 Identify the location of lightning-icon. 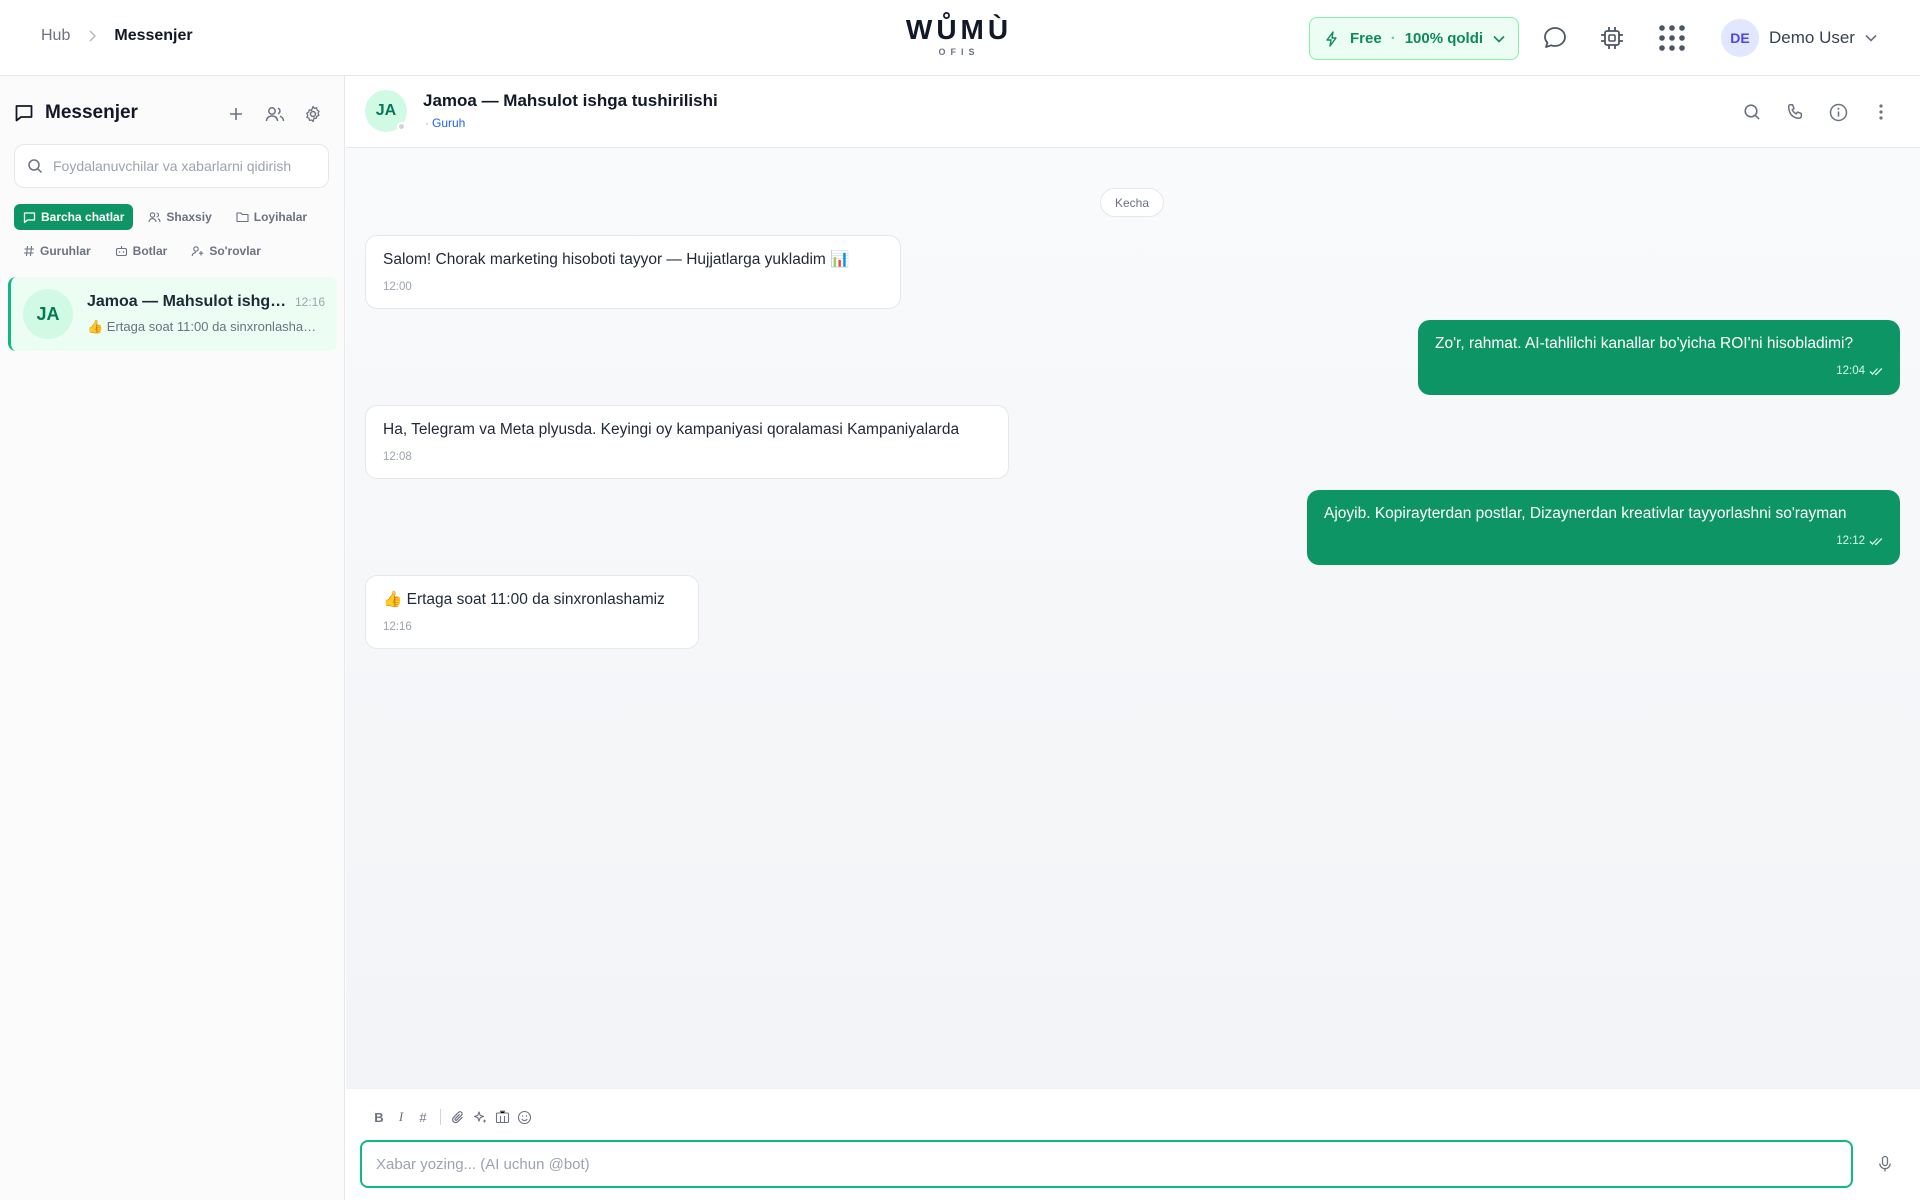
(1332, 38).